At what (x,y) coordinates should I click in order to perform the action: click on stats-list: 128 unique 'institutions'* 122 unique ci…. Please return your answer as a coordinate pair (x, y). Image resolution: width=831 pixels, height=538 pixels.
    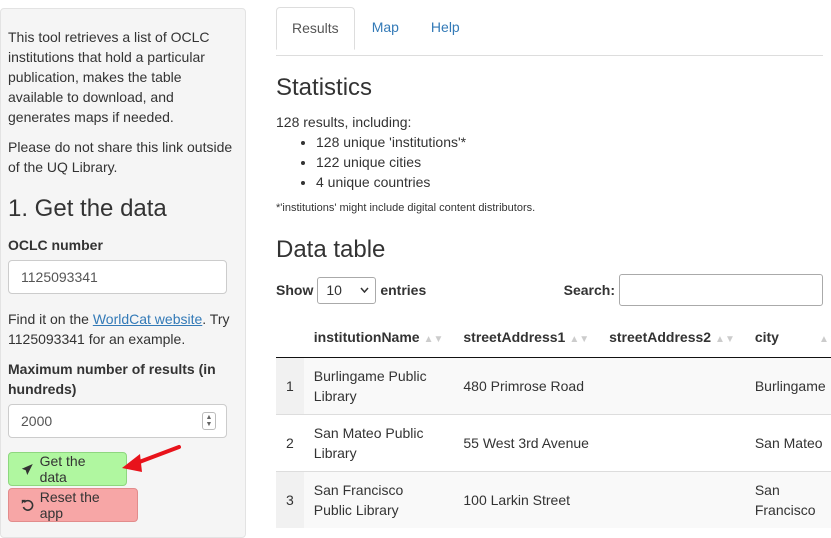
    Looking at the image, I should click on (553, 162).